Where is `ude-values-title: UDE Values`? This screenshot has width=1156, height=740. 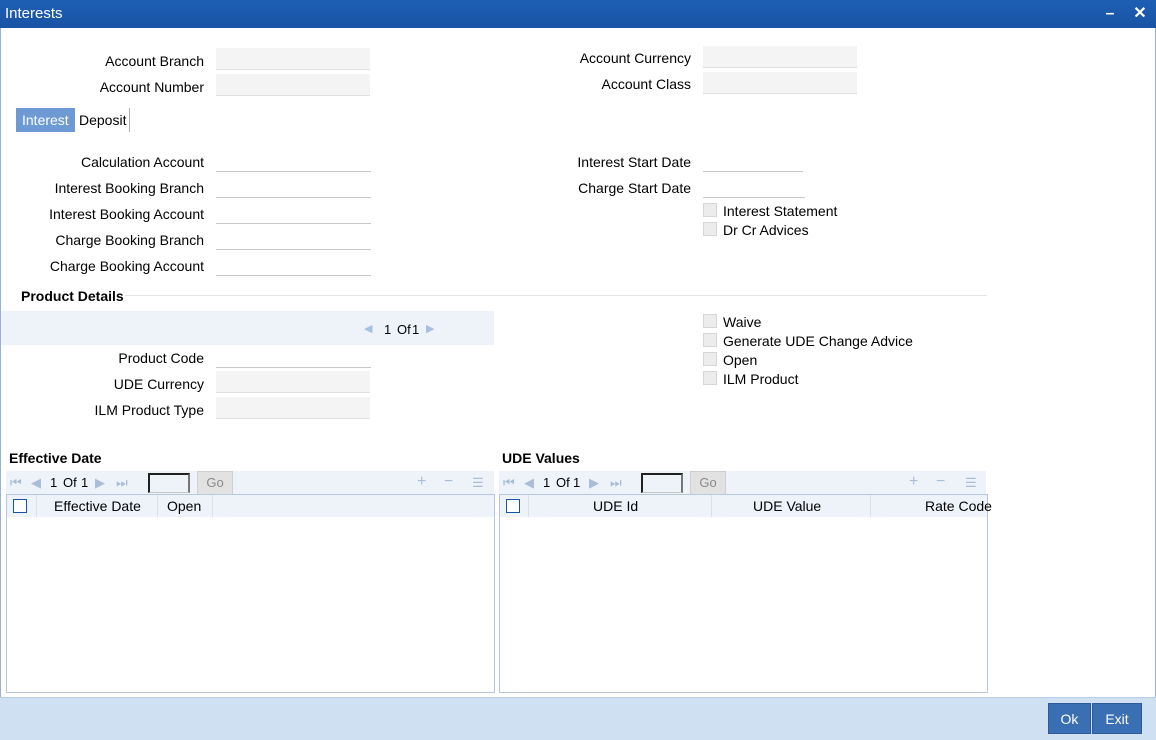
ude-values-title: UDE Values is located at coordinates (541, 458).